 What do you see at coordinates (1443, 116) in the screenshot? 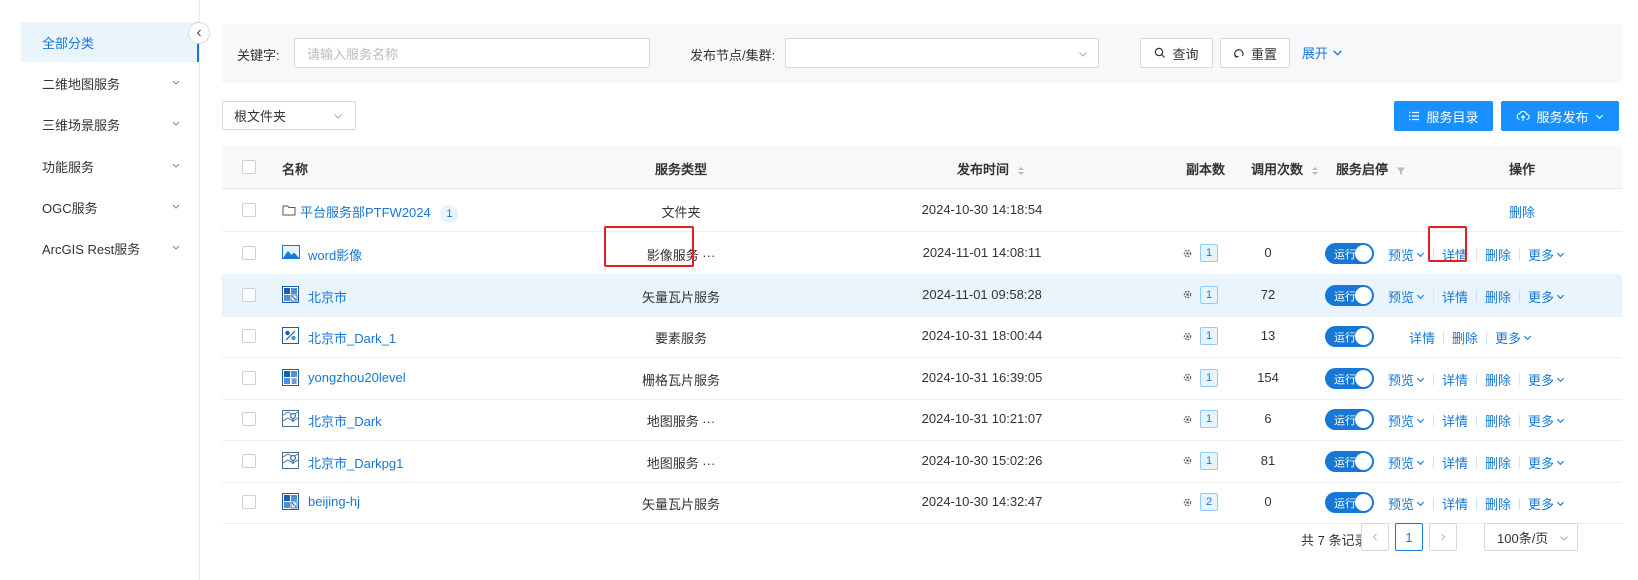
I see `service-catalog-button: 服务目录` at bounding box center [1443, 116].